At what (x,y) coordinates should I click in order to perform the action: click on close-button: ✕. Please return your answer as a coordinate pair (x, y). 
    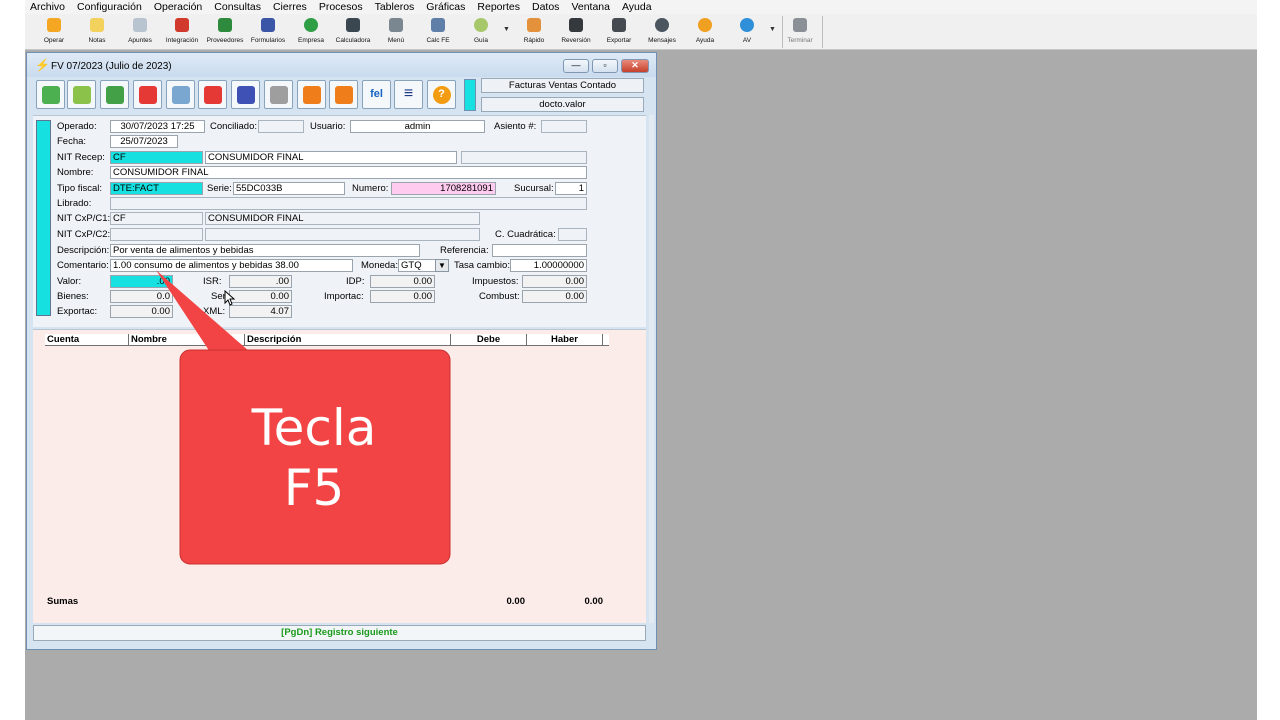
    Looking at the image, I should click on (635, 66).